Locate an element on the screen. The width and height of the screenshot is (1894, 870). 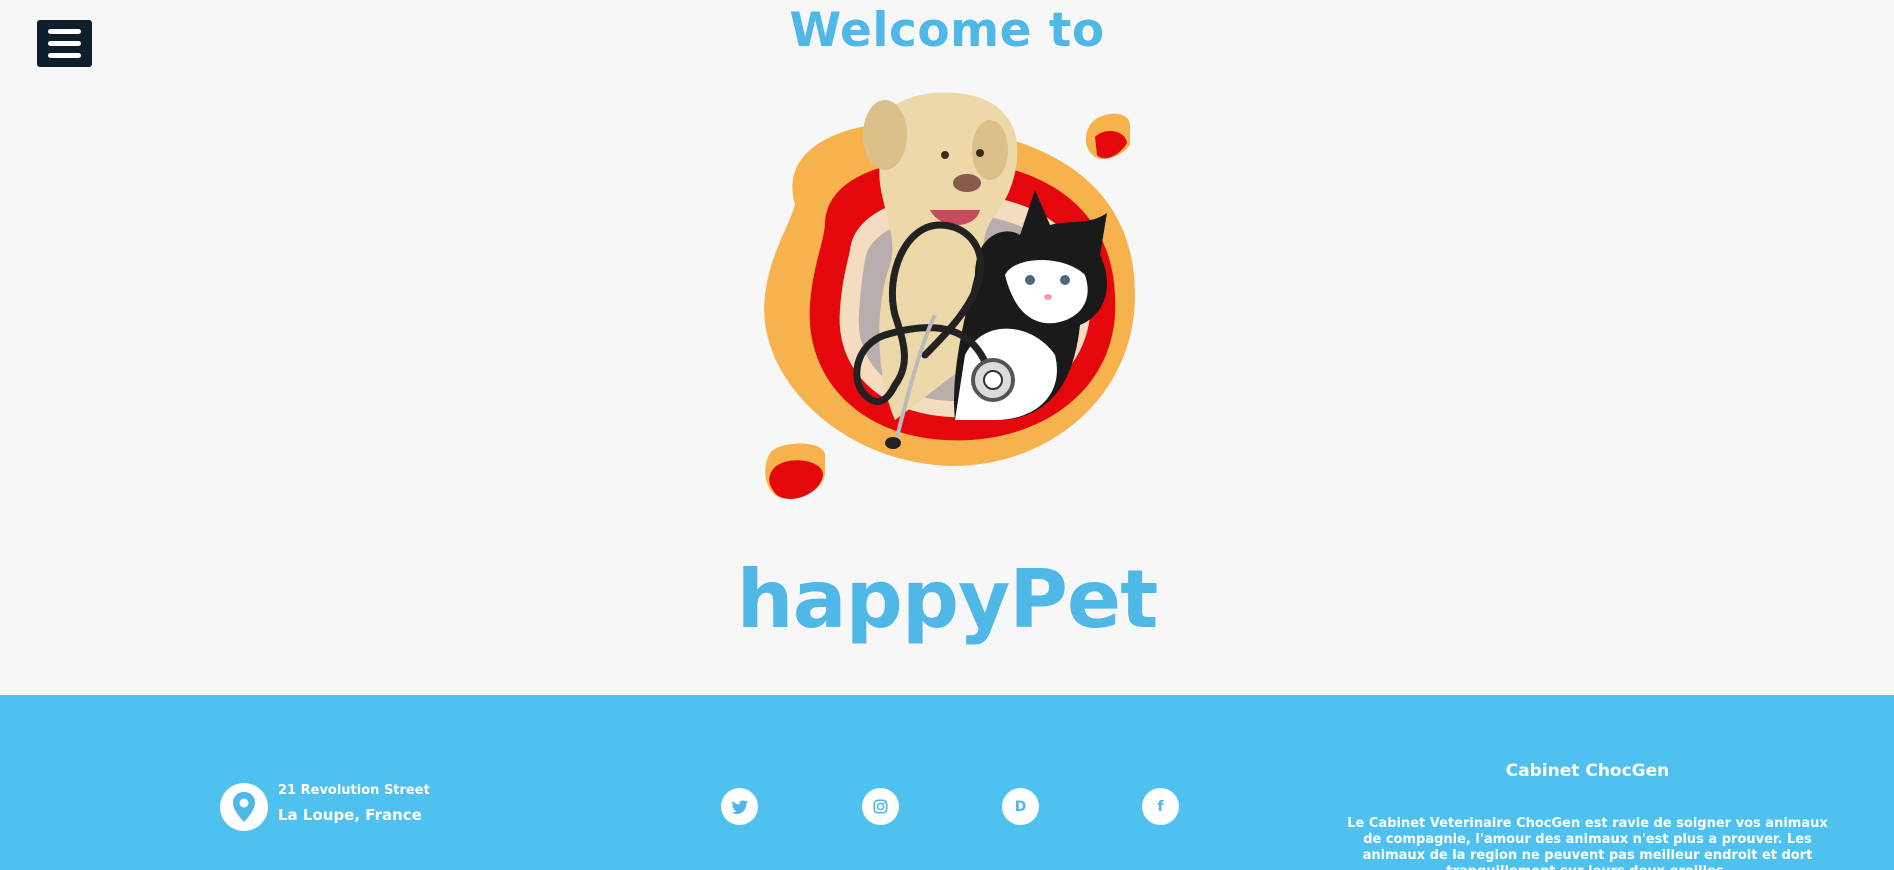
address-city: La Loupe, France is located at coordinates (350, 815).